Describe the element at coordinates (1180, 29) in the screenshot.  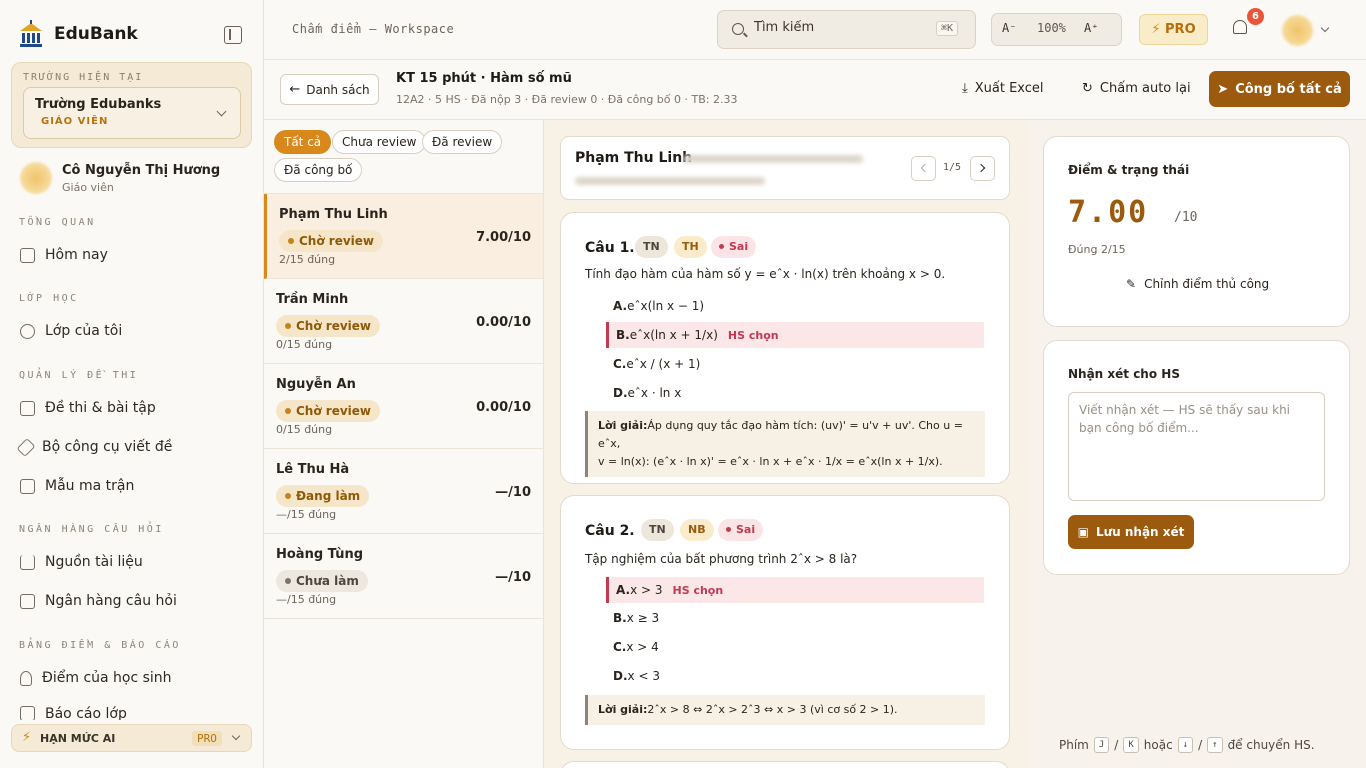
I see `pro-label: PRO` at that location.